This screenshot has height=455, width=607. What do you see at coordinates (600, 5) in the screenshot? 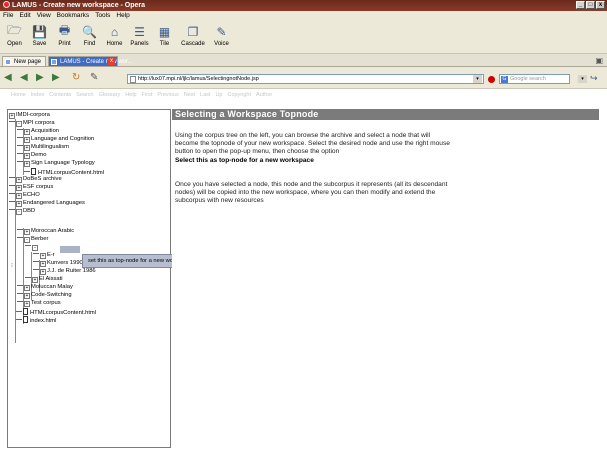
I see `close-window-button: x` at bounding box center [600, 5].